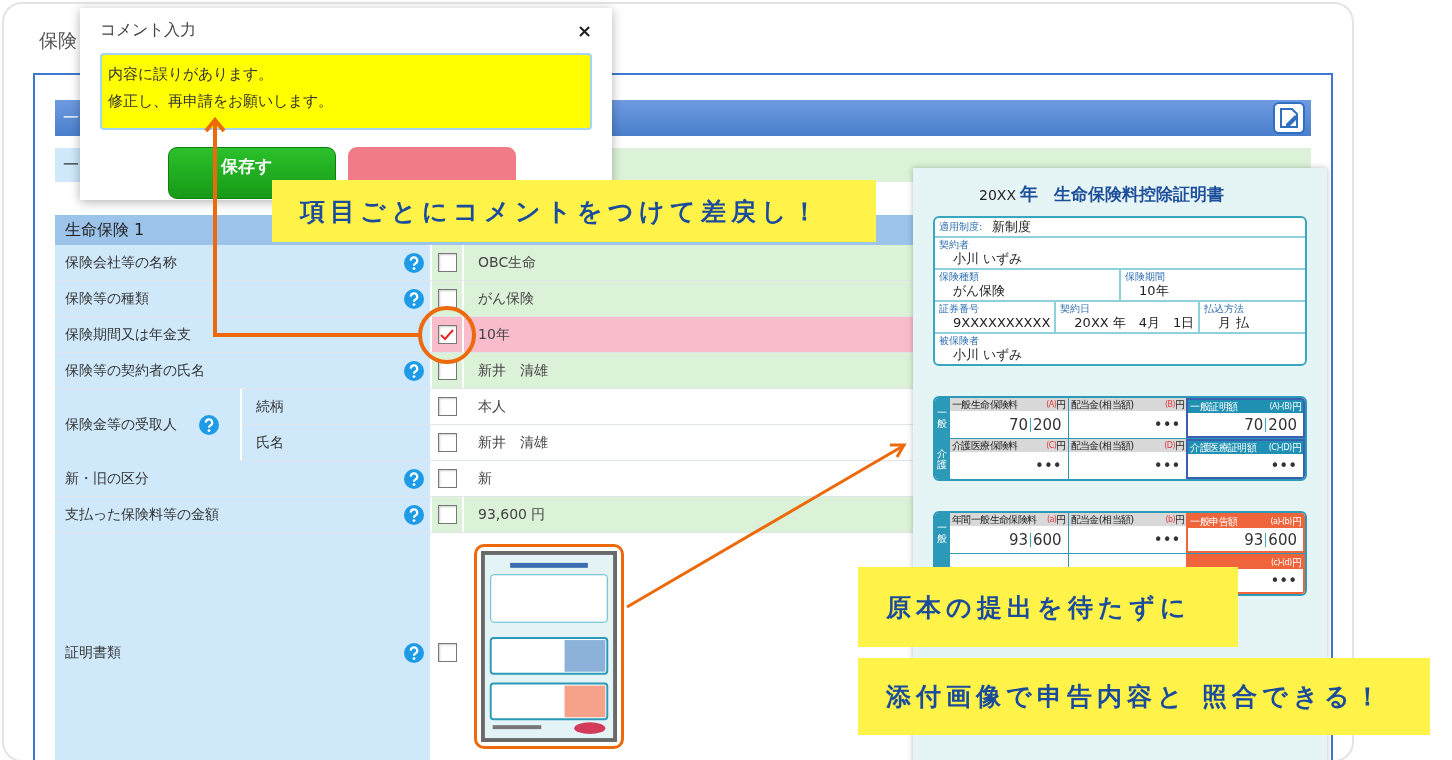 The width and height of the screenshot is (1452, 760). Describe the element at coordinates (1009, 519) in the screenshot. I see `amount-label: 年間一般生命保険料 (a)円` at that location.